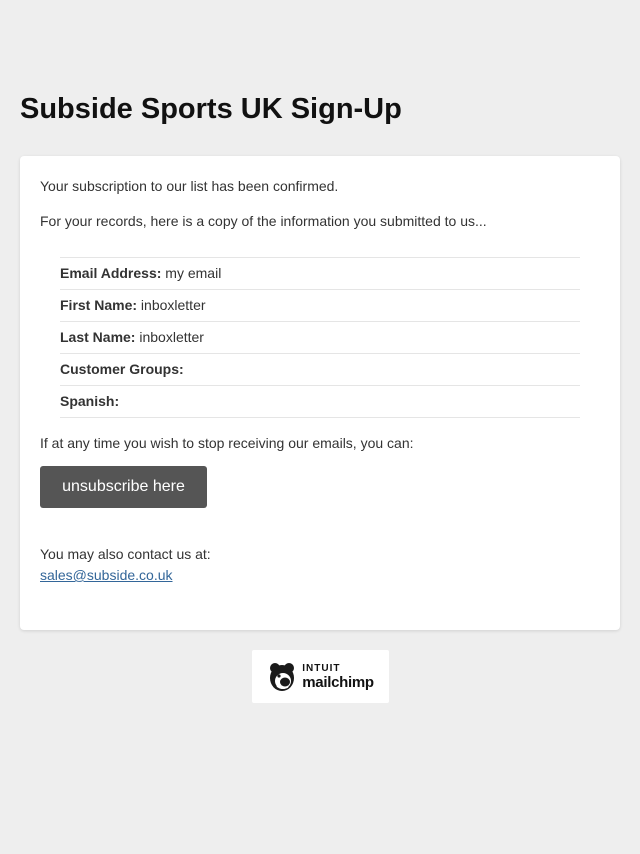 This screenshot has height=854, width=640. What do you see at coordinates (320, 306) in the screenshot?
I see `field-row-first-name: First Name: inboxletter` at bounding box center [320, 306].